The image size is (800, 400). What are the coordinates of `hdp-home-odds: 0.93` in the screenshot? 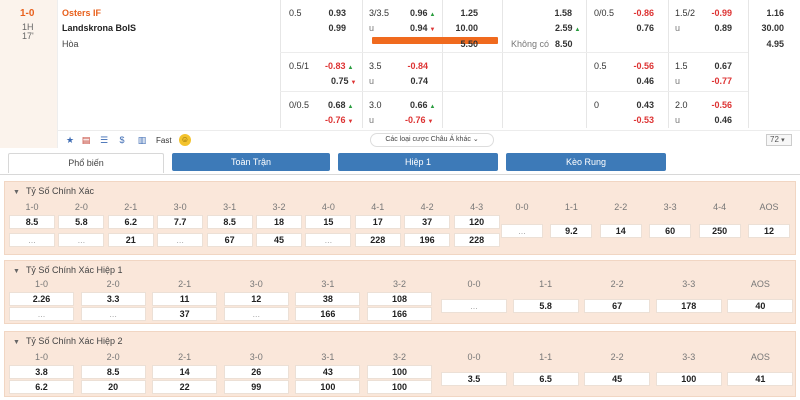 It's located at (326, 13).